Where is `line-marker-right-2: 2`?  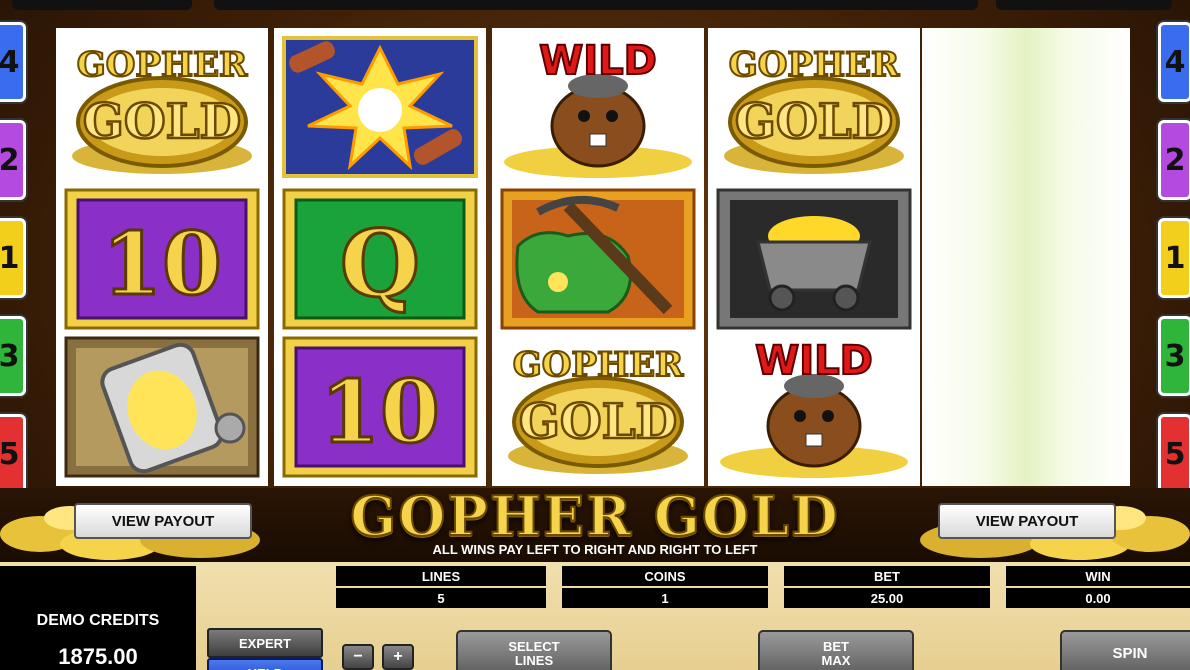
line-marker-right-2: 2 is located at coordinates (1174, 160).